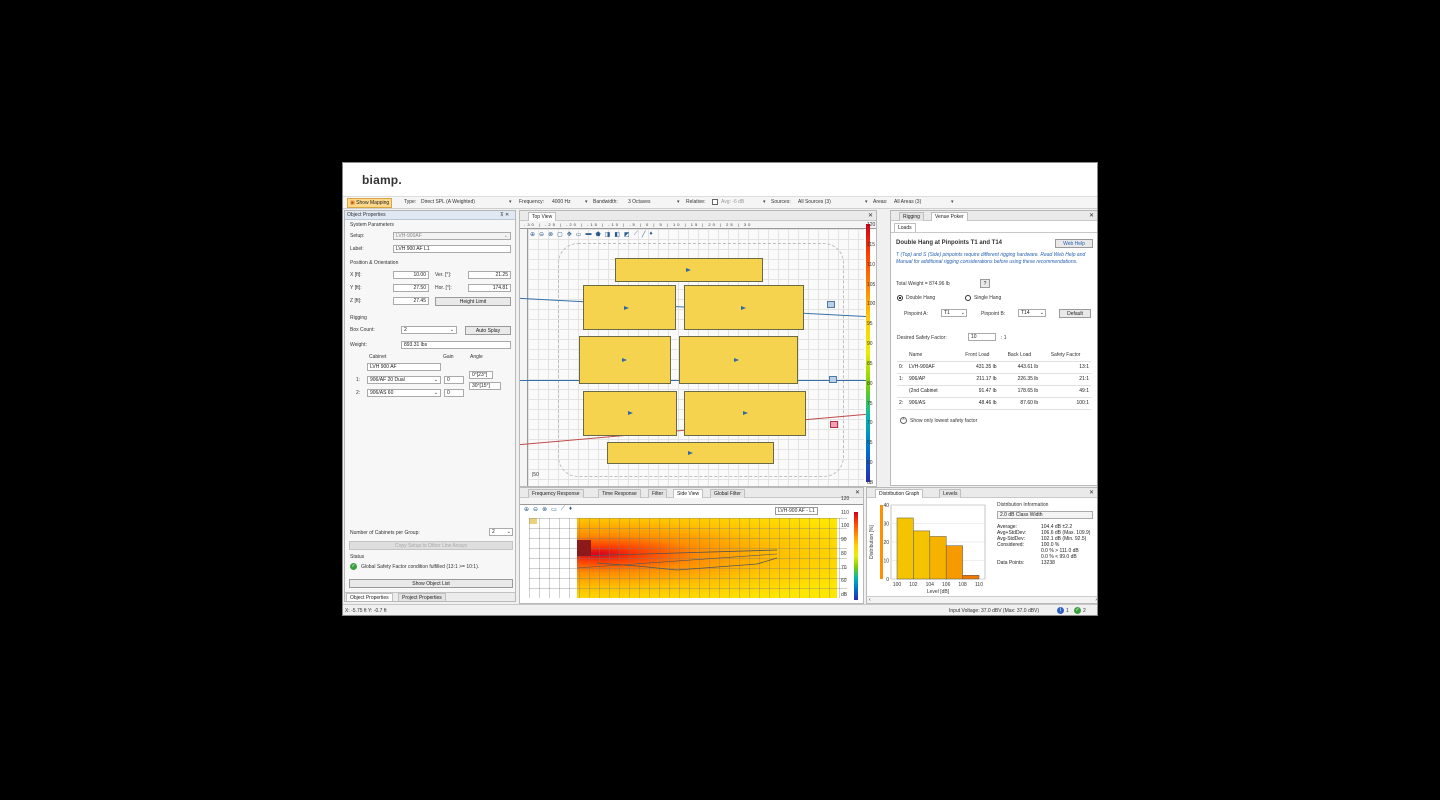  What do you see at coordinates (556, 493) in the screenshot?
I see `tab-frequency-response: Frequency Response` at bounding box center [556, 493].